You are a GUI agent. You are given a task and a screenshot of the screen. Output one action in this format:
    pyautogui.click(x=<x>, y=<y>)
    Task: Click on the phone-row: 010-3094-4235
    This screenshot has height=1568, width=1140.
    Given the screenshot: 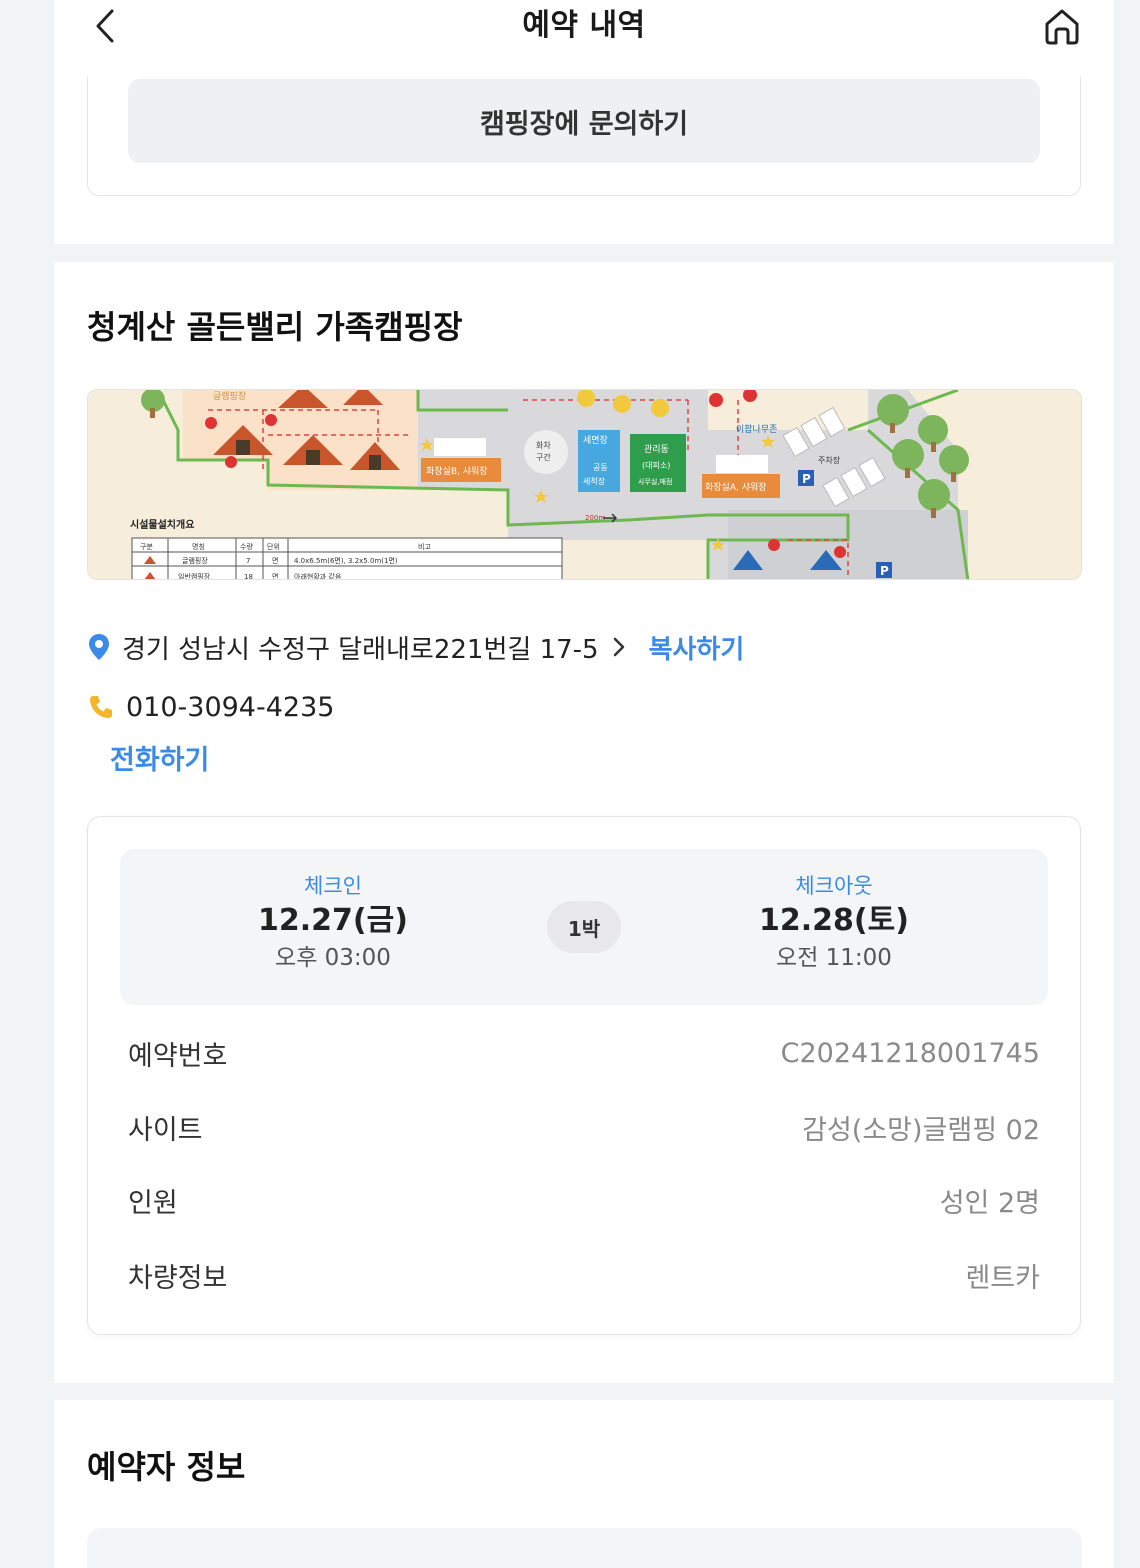 What is the action you would take?
    pyautogui.click(x=211, y=707)
    